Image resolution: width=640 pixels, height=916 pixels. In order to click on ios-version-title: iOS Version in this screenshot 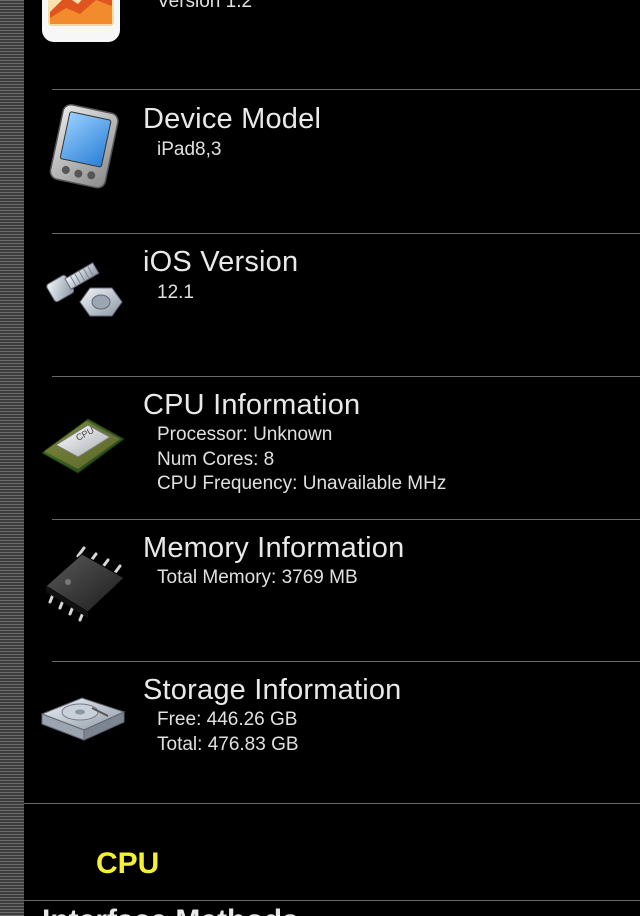, I will do `click(221, 262)`.